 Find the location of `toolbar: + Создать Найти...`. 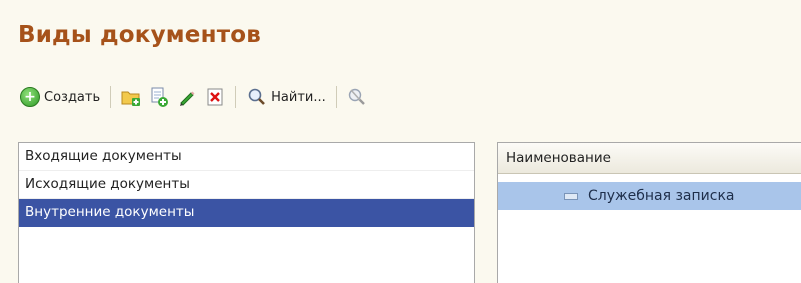

toolbar: + Создать Найти... is located at coordinates (193, 97).